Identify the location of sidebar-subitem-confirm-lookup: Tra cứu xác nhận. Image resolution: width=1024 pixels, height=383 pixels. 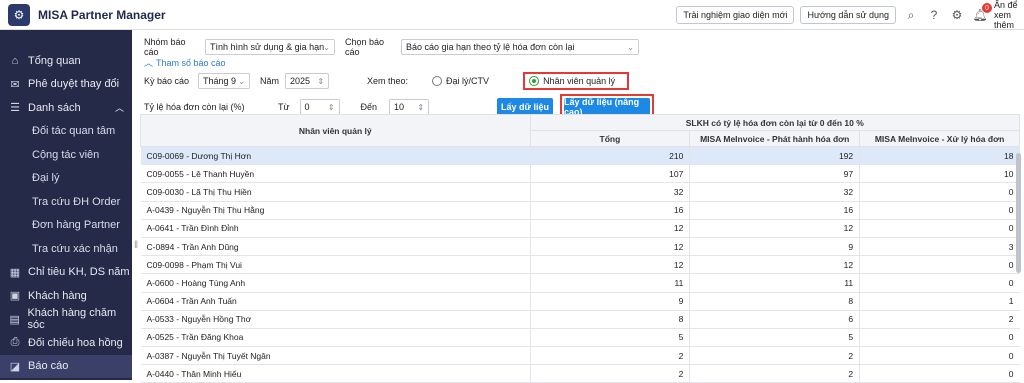
(66, 249).